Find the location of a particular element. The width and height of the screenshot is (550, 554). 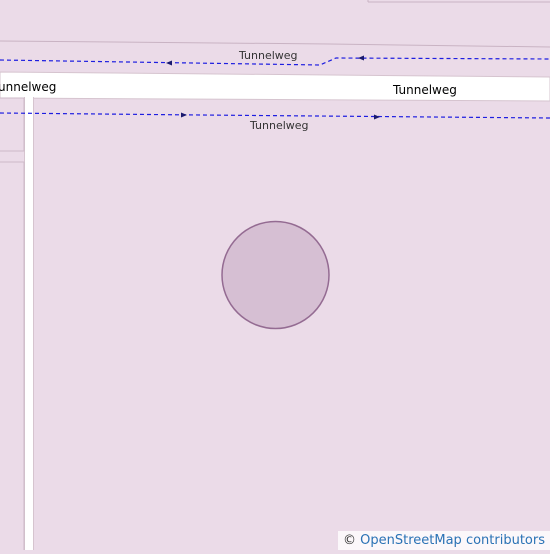

road-tunnelweg is located at coordinates (275, 86).